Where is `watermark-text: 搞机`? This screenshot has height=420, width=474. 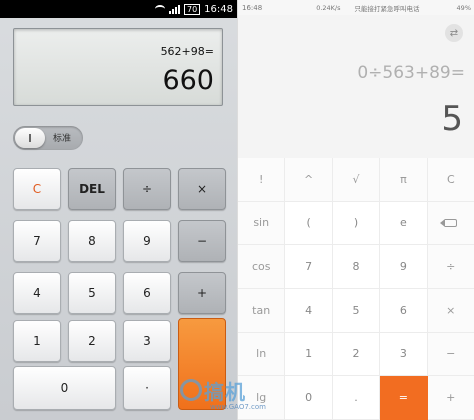
watermark-text: 搞机 is located at coordinates (225, 392).